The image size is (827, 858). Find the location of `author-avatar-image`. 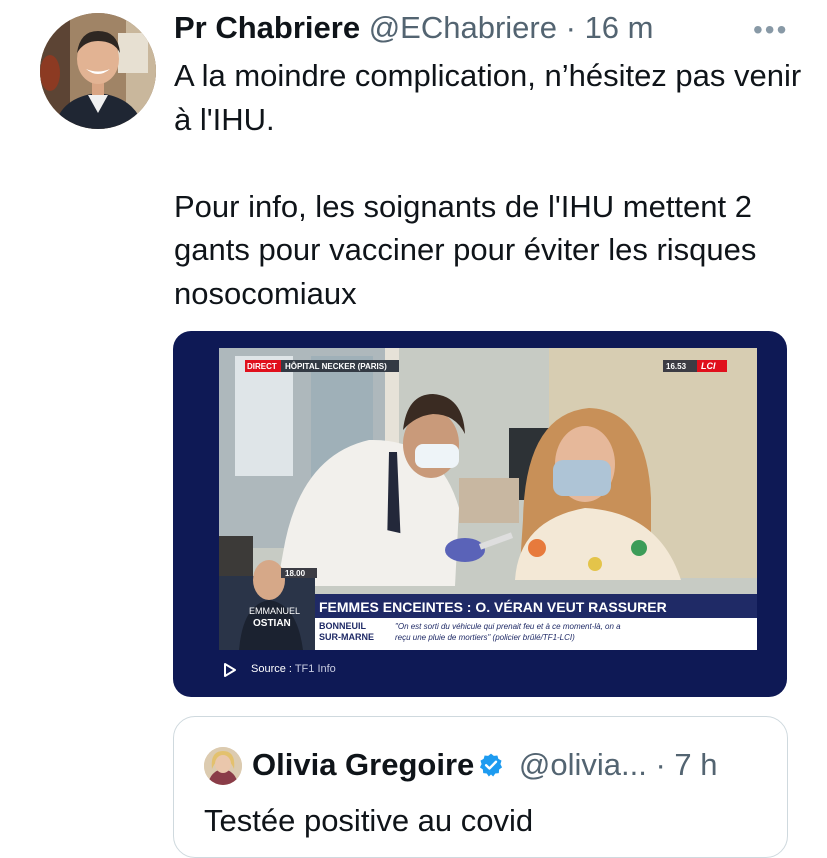

author-avatar-image is located at coordinates (98, 71).